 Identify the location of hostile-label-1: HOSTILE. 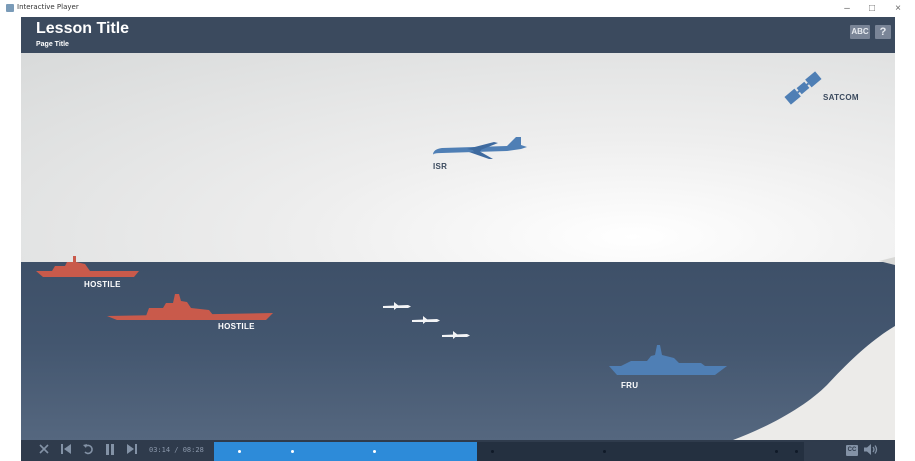
(102, 284).